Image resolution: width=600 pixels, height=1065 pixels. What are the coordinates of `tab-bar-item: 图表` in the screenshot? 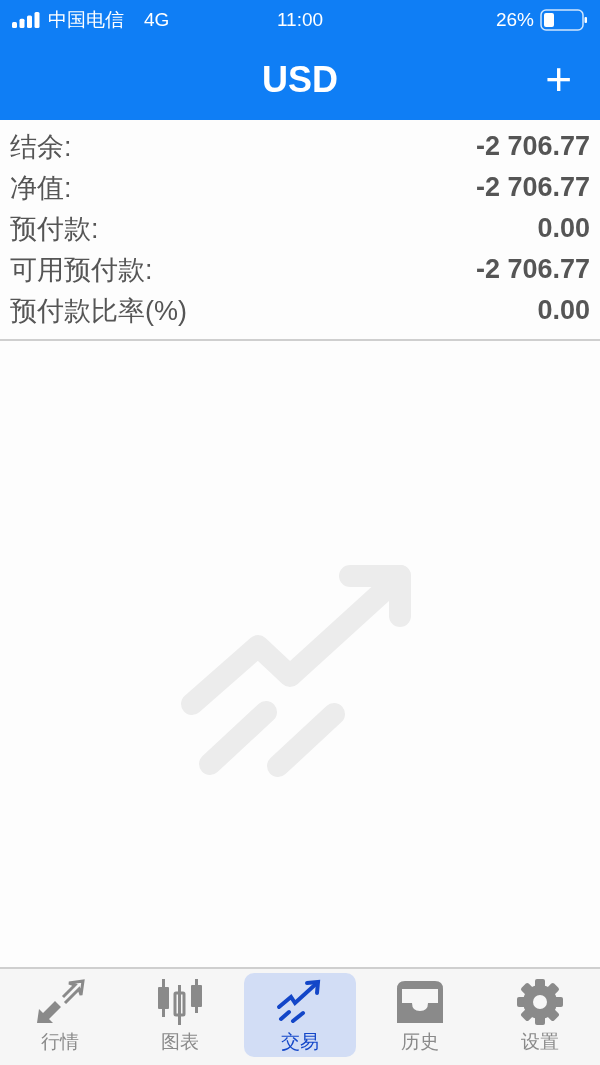 It's located at (180, 1015).